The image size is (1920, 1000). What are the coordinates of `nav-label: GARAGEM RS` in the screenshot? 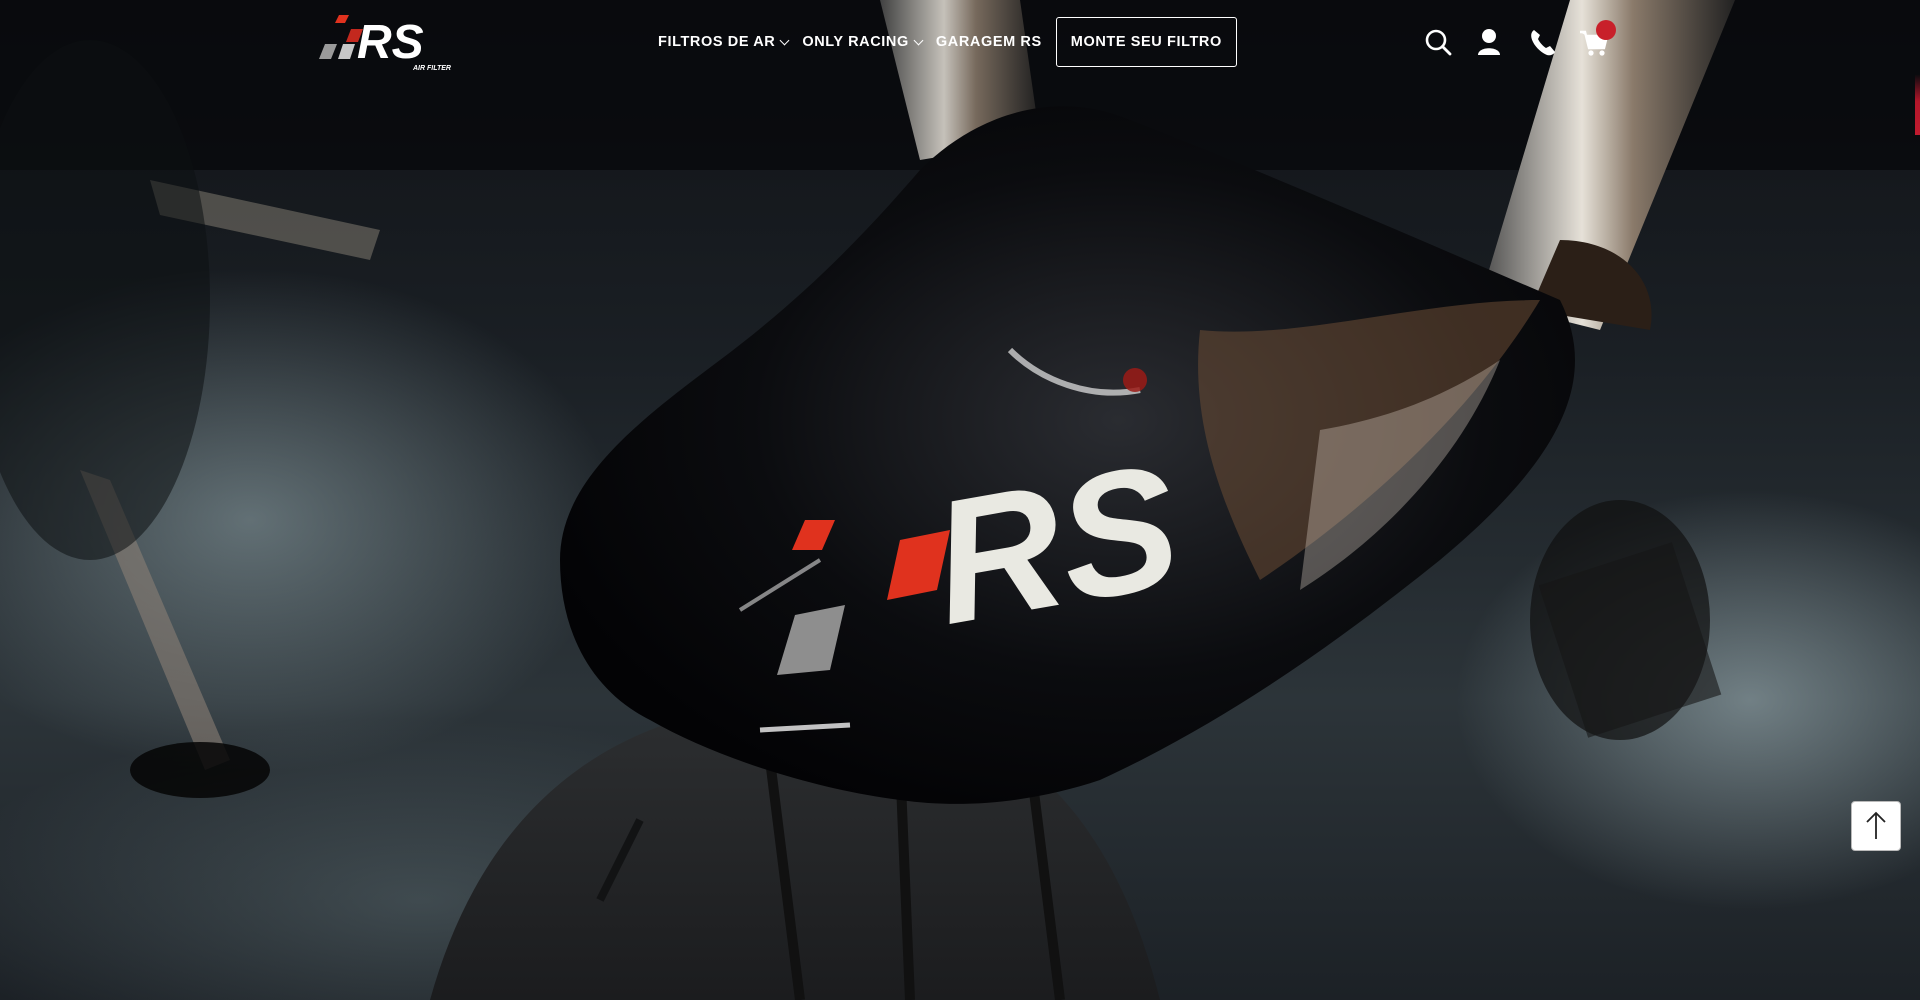 It's located at (988, 42).